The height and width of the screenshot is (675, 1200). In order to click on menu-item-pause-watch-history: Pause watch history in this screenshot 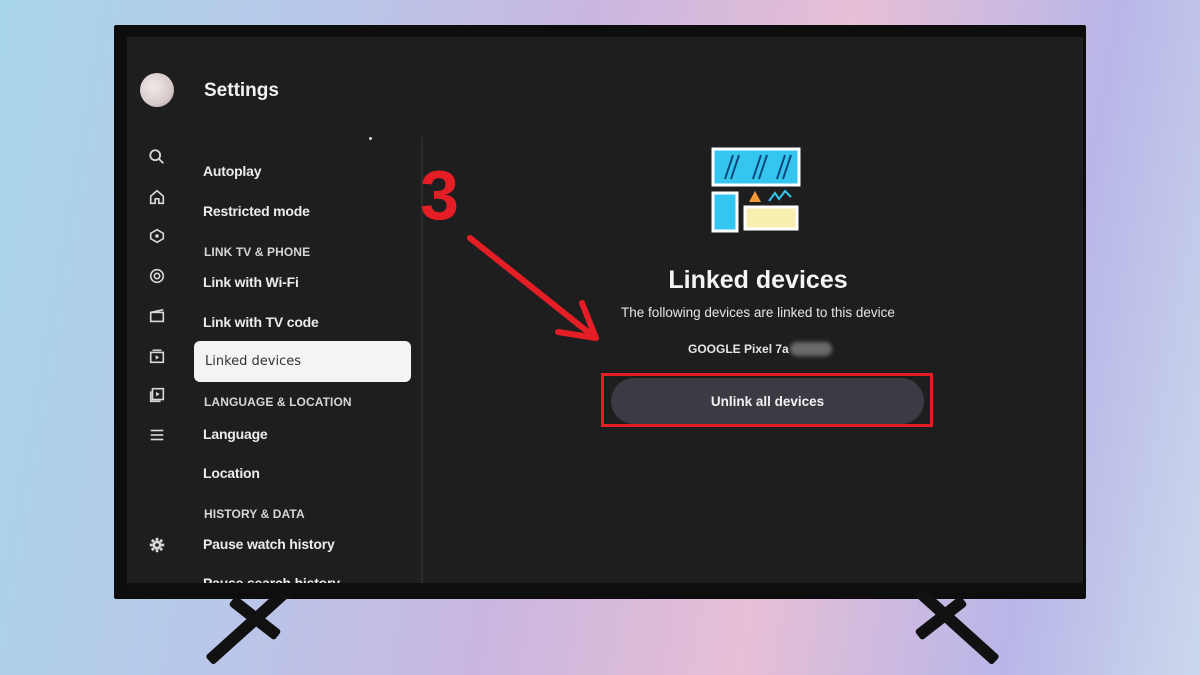, I will do `click(269, 544)`.